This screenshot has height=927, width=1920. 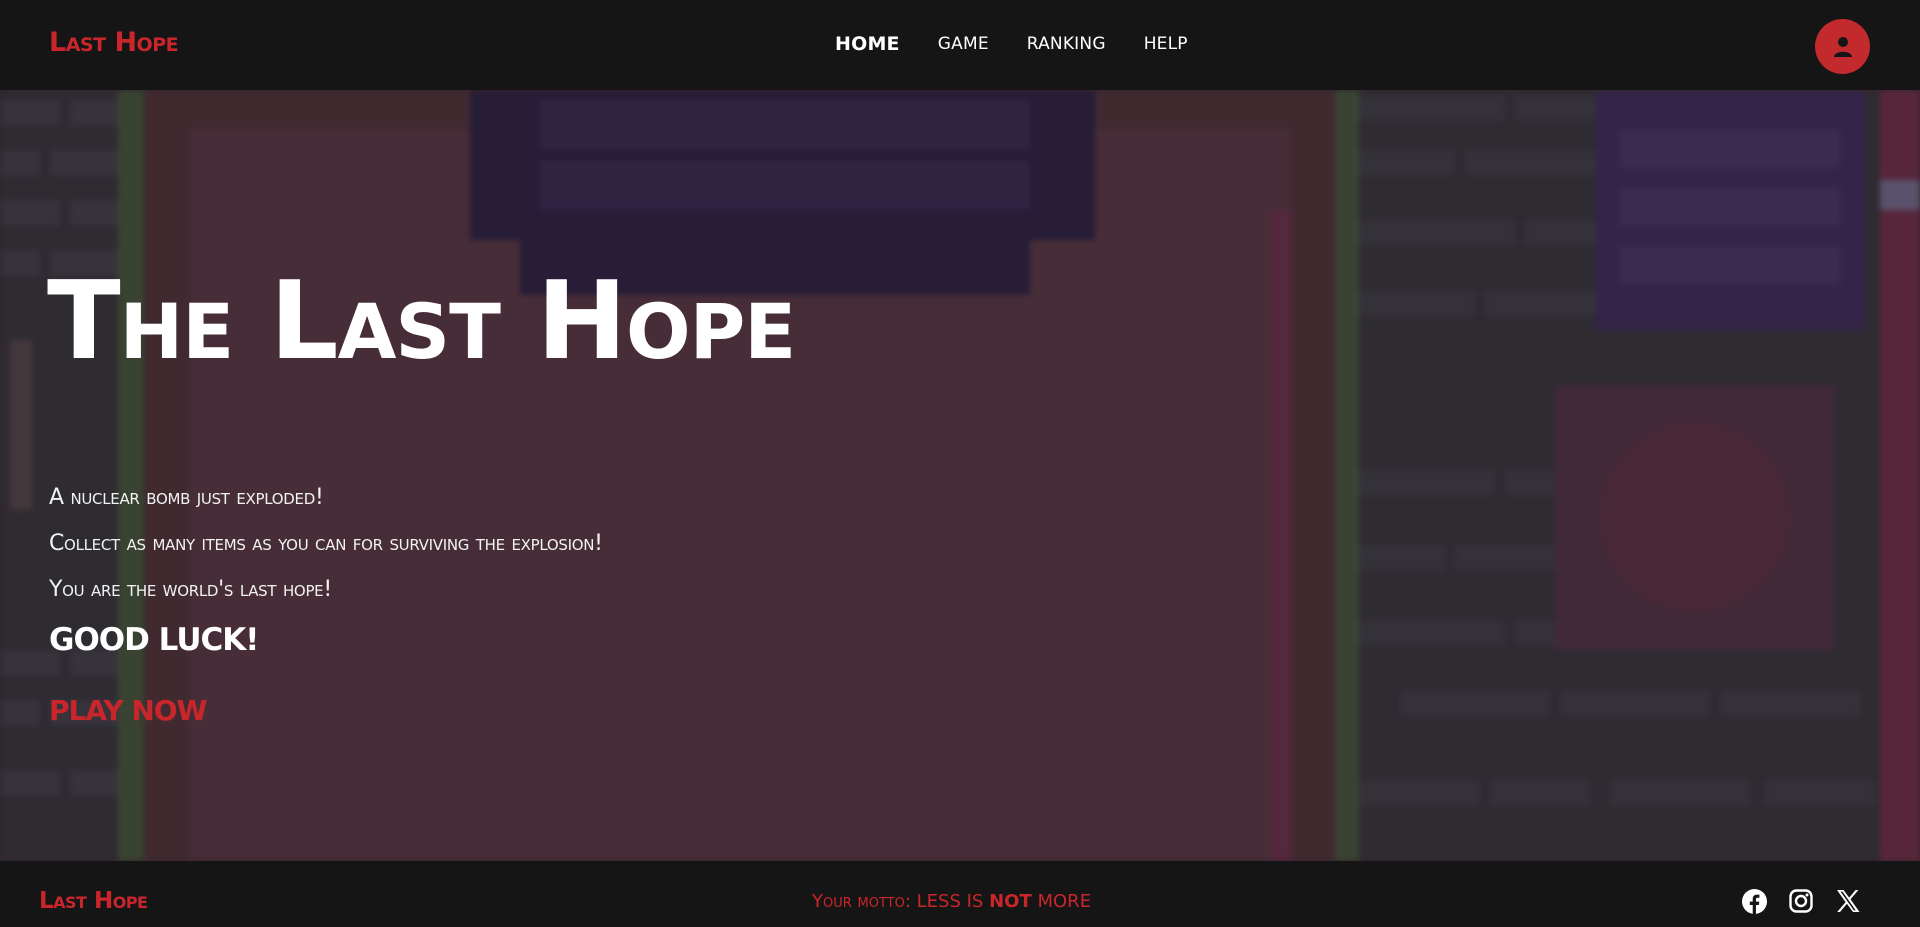 What do you see at coordinates (861, 901) in the screenshot?
I see `motto-label: Your motto:` at bounding box center [861, 901].